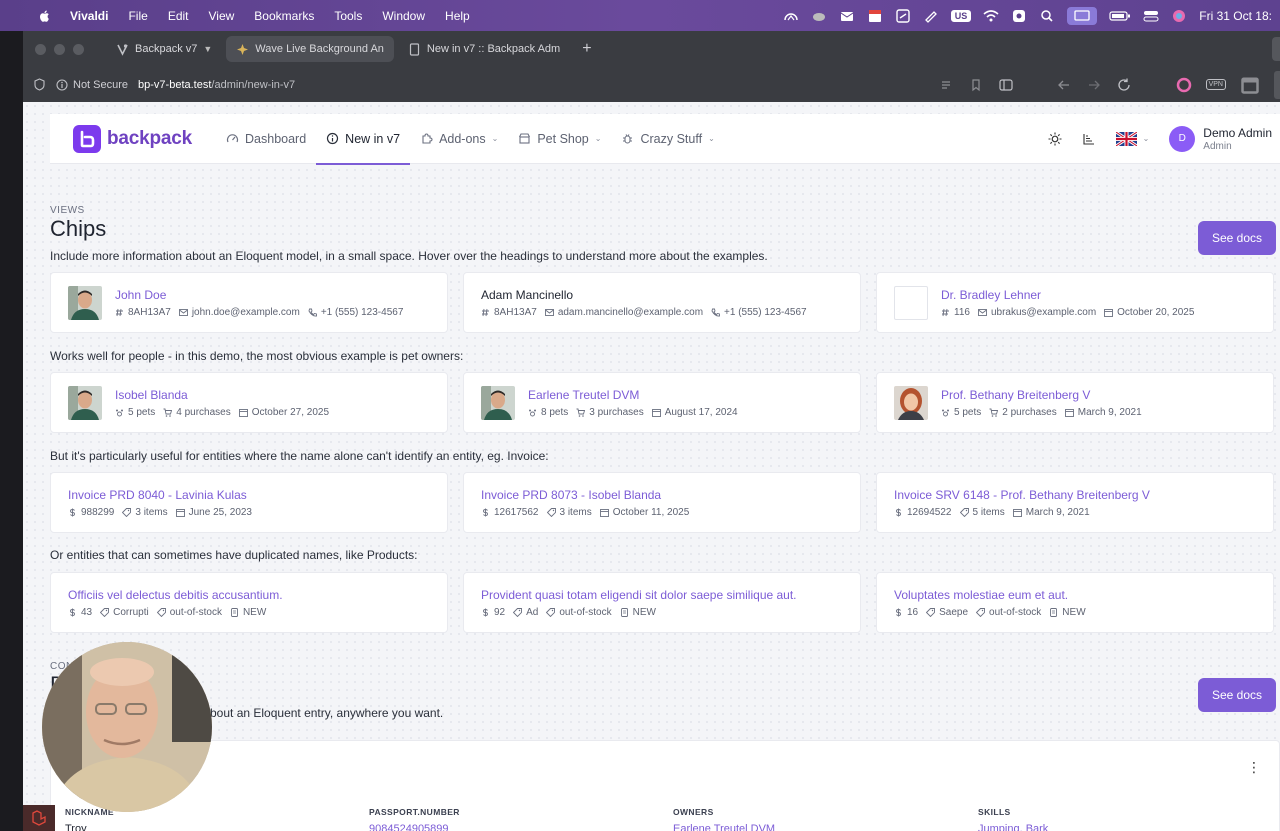 This screenshot has width=1280, height=831. Describe the element at coordinates (142, 412) in the screenshot. I see `chip-meta-text: 5 pets` at that location.